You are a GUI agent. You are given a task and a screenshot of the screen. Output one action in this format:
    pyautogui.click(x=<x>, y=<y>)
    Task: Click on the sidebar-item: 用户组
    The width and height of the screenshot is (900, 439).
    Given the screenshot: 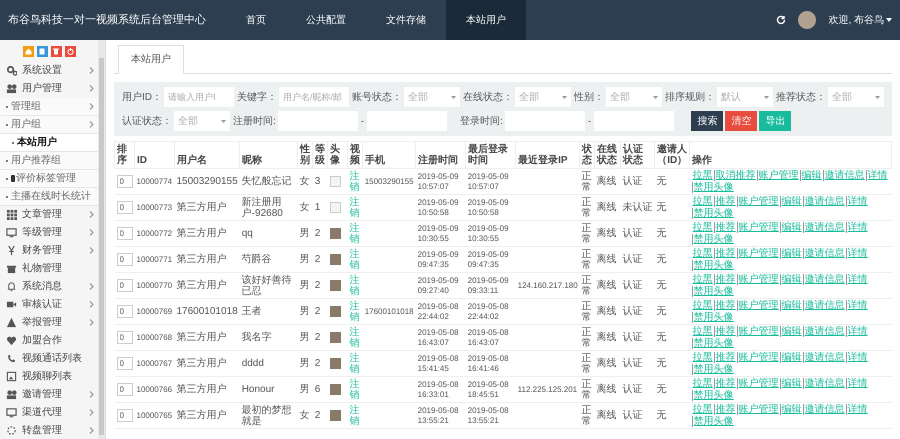 What is the action you would take?
    pyautogui.click(x=49, y=125)
    